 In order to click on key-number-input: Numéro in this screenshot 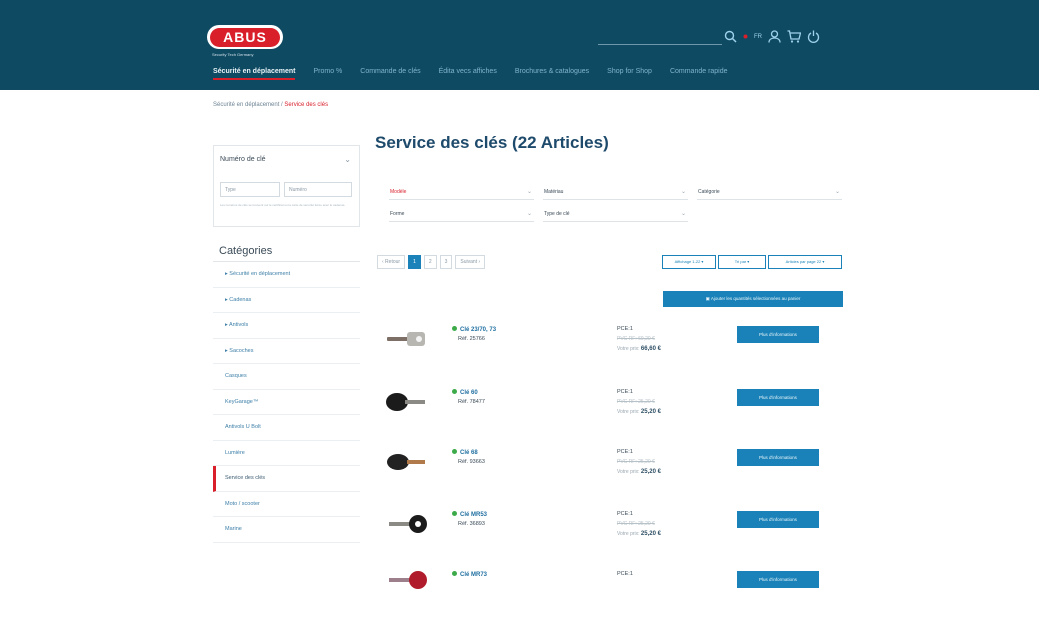, I will do `click(318, 189)`.